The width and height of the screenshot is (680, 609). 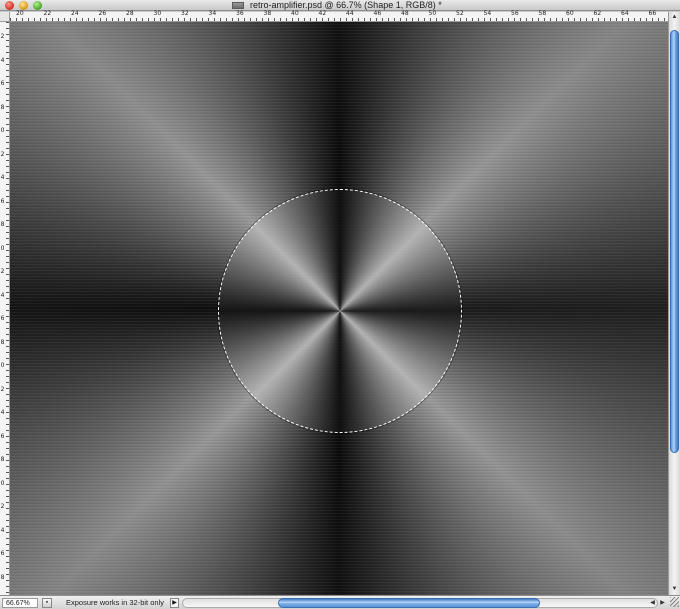 What do you see at coordinates (674, 589) in the screenshot?
I see `scroll-down-arrow-icon: ▼` at bounding box center [674, 589].